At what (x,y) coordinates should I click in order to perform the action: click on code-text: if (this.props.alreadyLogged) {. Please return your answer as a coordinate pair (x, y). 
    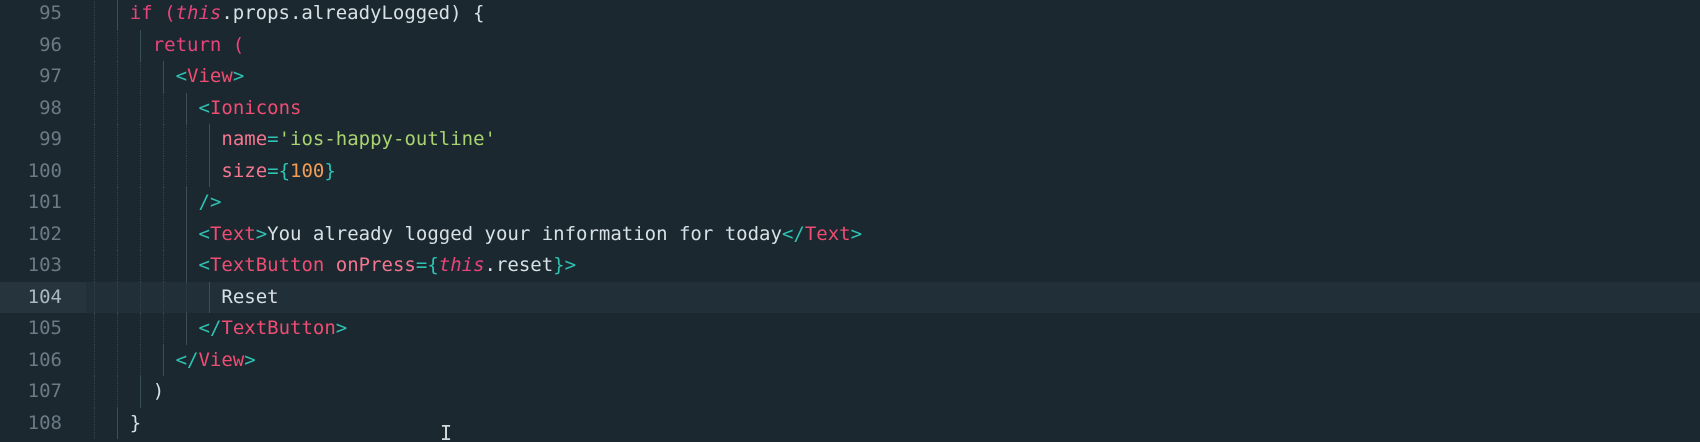
    Looking at the image, I should click on (307, 15).